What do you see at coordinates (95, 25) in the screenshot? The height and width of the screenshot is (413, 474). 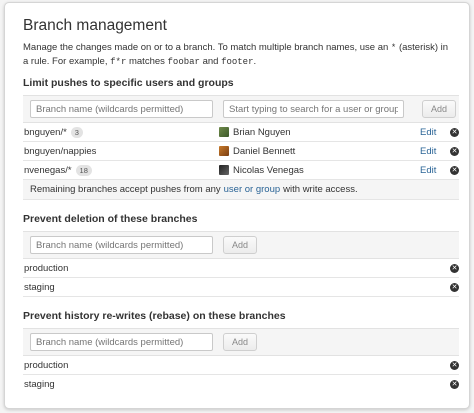 I see `page-title: Branch management` at bounding box center [95, 25].